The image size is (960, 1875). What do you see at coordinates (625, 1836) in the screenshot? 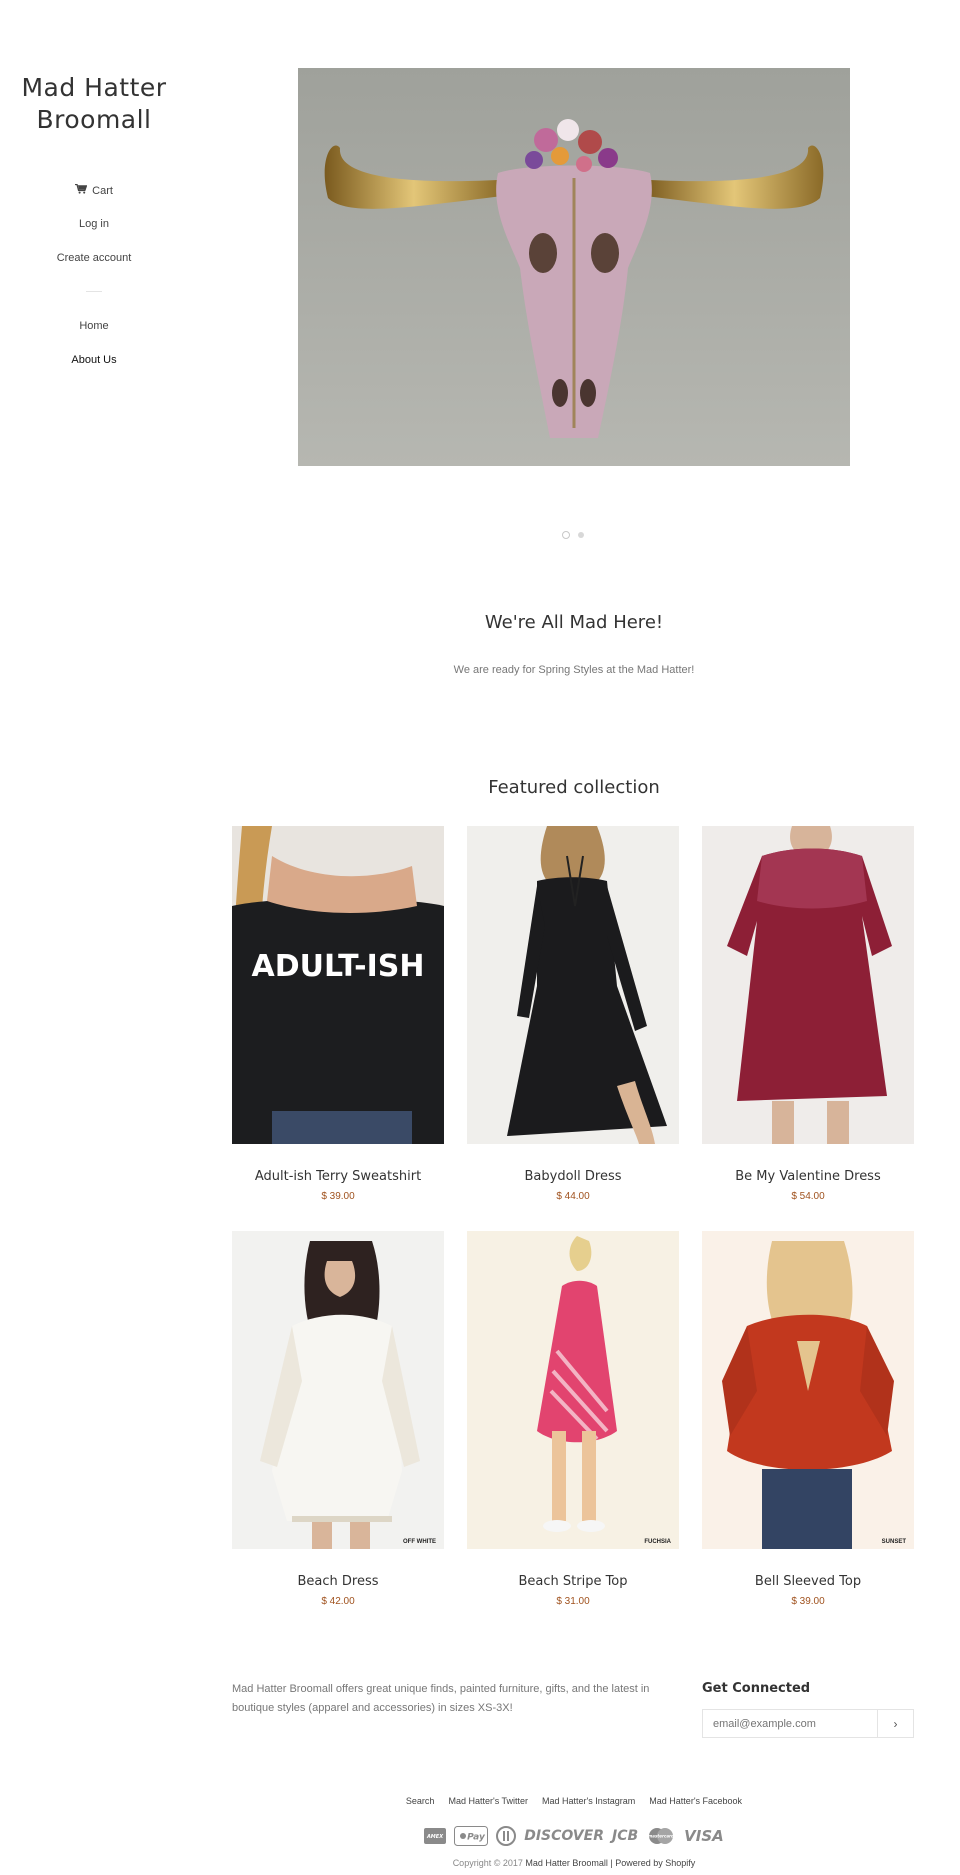
I see `jcb-icon: JCB` at bounding box center [625, 1836].